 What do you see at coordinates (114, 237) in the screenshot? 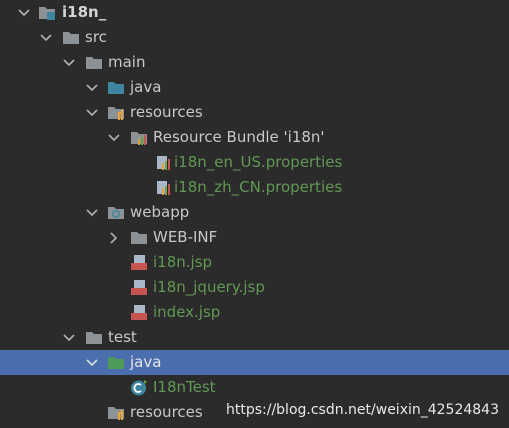
I see `chevron-right-icon` at bounding box center [114, 237].